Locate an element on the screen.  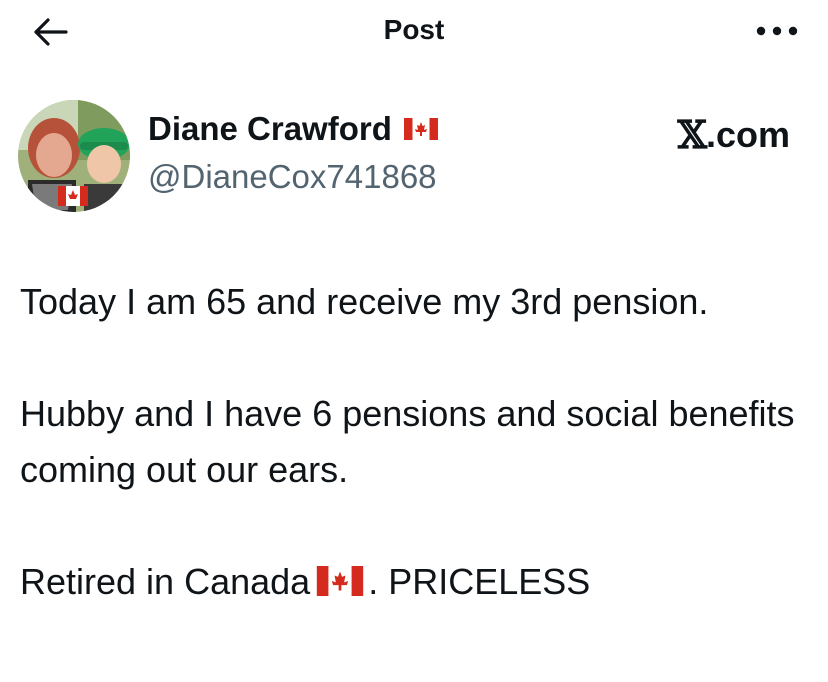
more-horizontal-icon is located at coordinates (777, 31).